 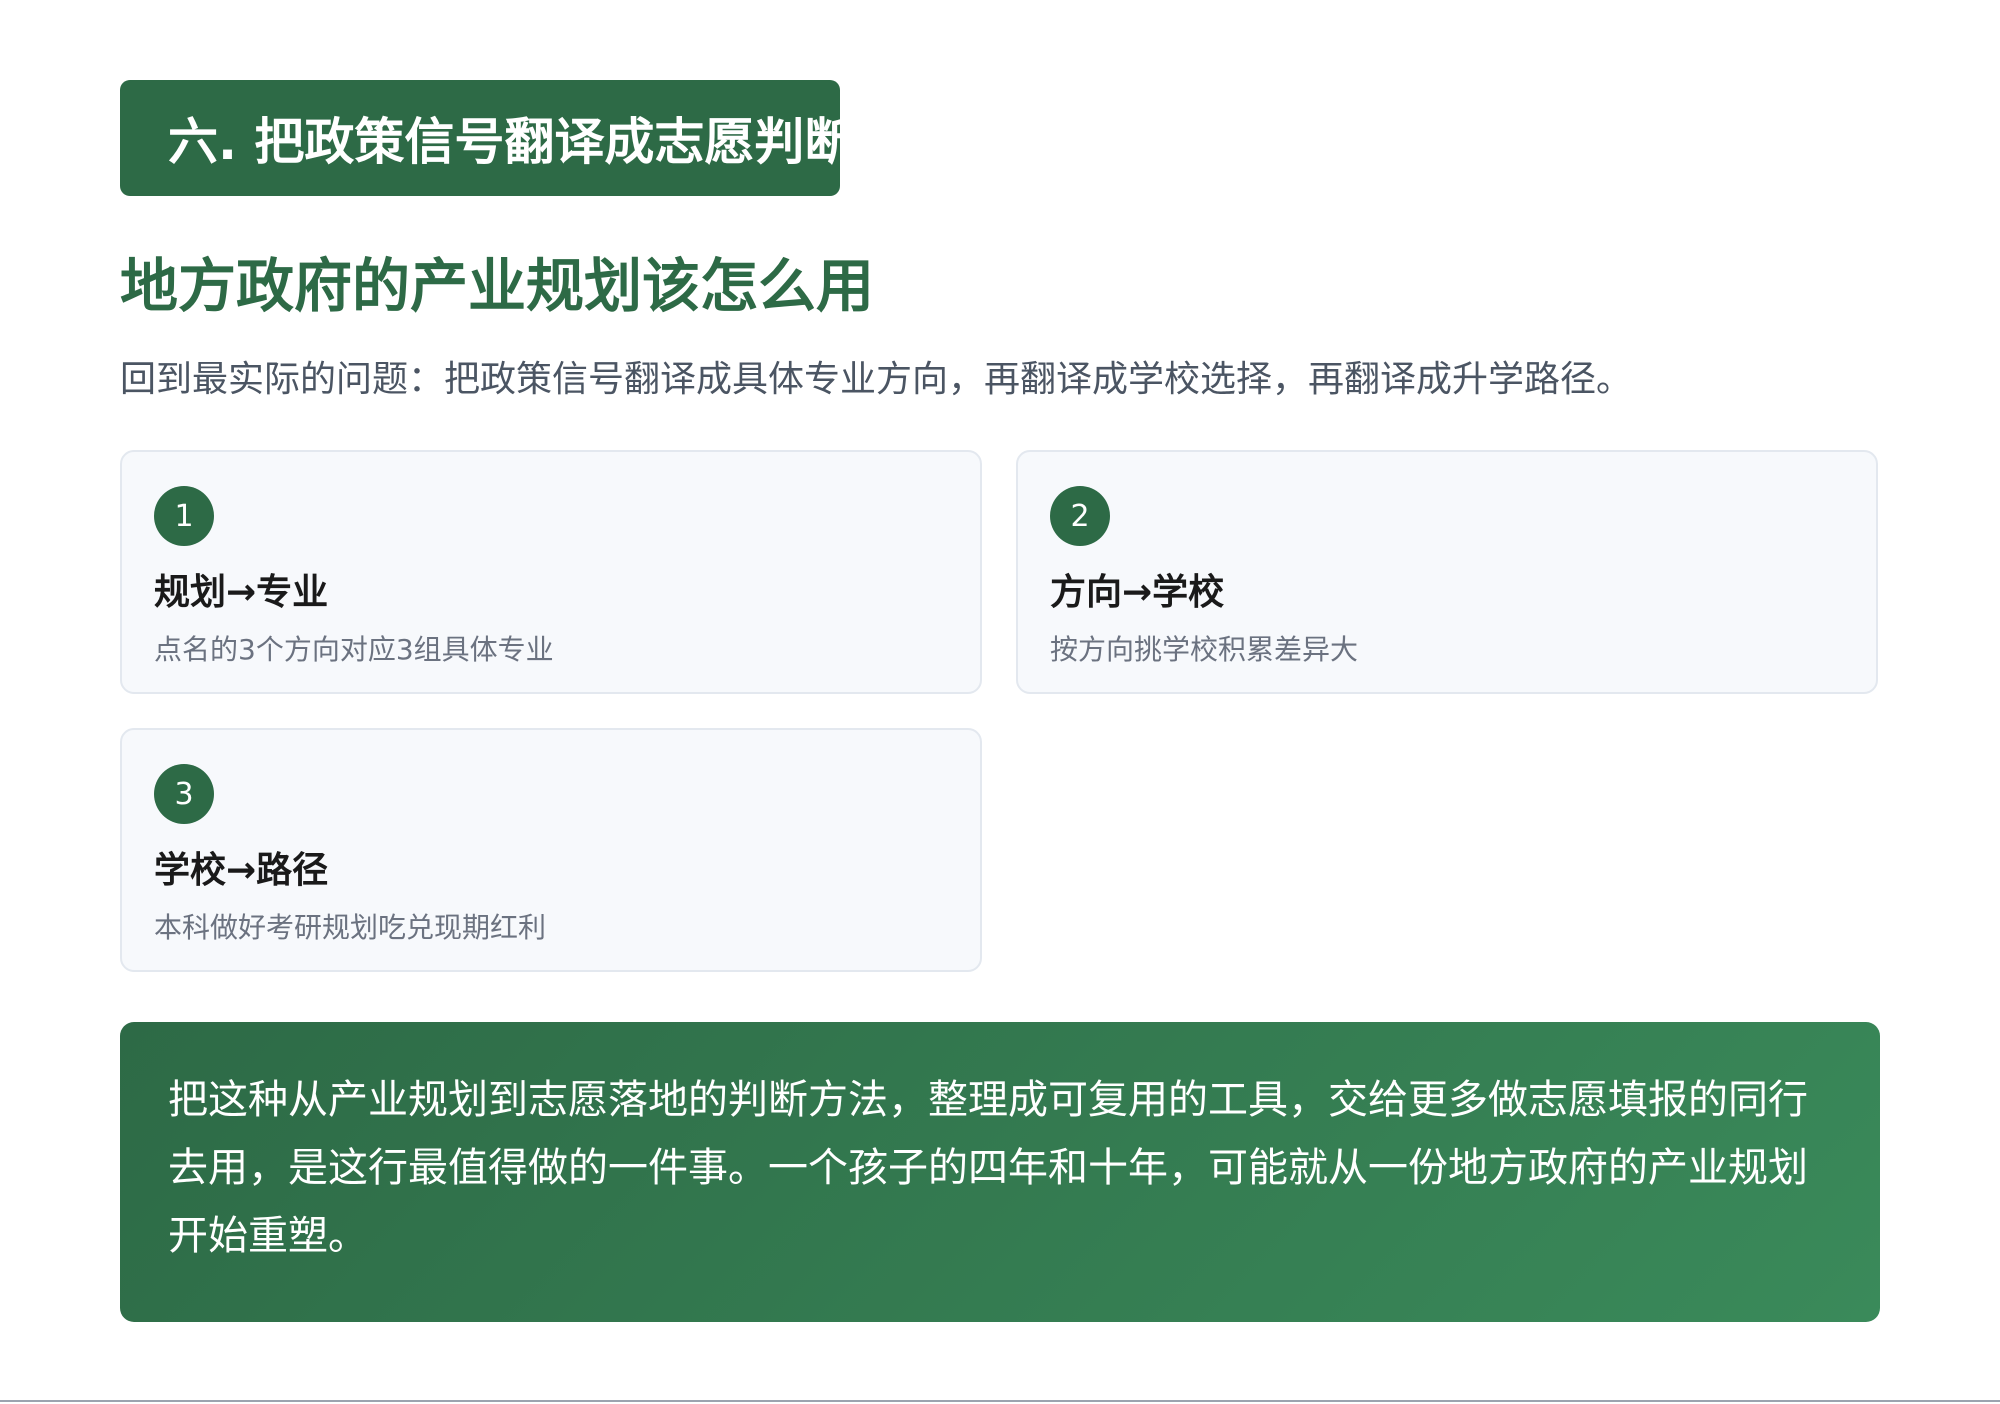 I want to click on step-number-badge: 1, so click(x=184, y=516).